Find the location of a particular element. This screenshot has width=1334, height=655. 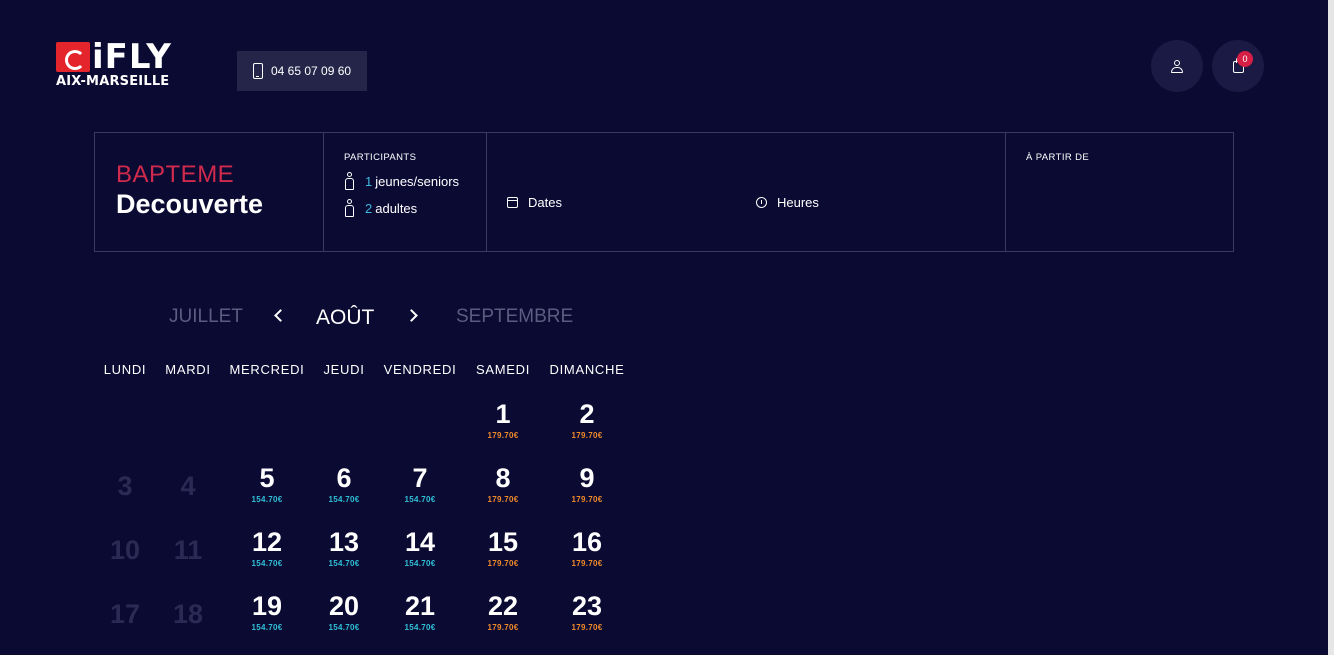

weekday-header: LUNDI is located at coordinates (125, 369).